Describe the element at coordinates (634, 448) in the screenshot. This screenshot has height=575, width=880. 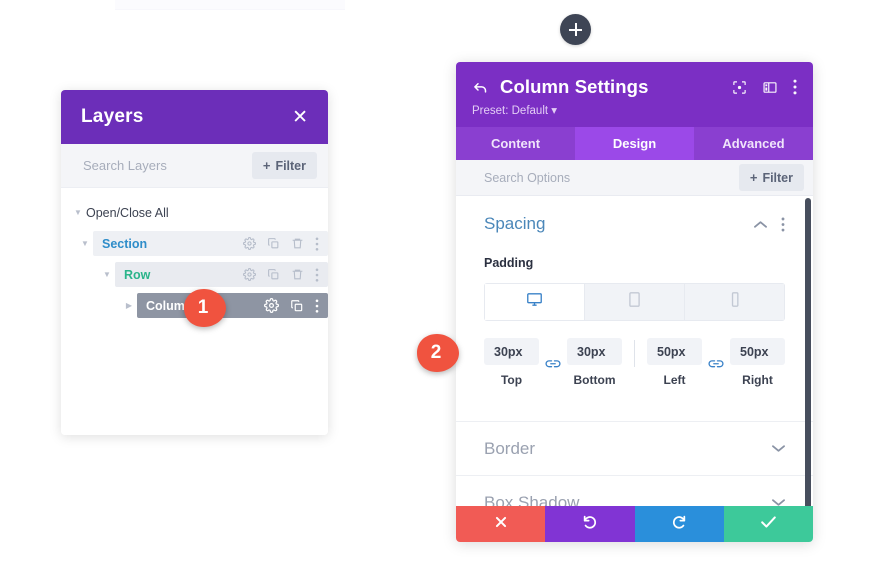
I see `section-border: Border` at that location.